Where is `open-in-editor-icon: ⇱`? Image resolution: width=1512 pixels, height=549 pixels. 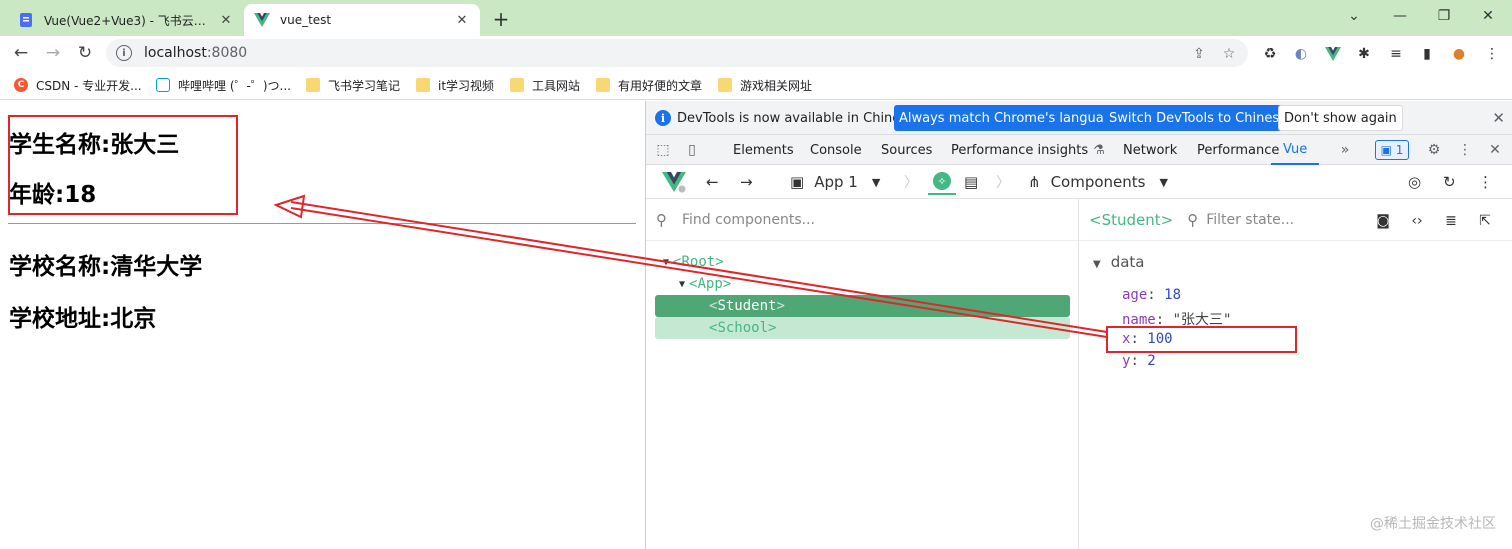
open-in-editor-icon: ⇱ is located at coordinates (1485, 221).